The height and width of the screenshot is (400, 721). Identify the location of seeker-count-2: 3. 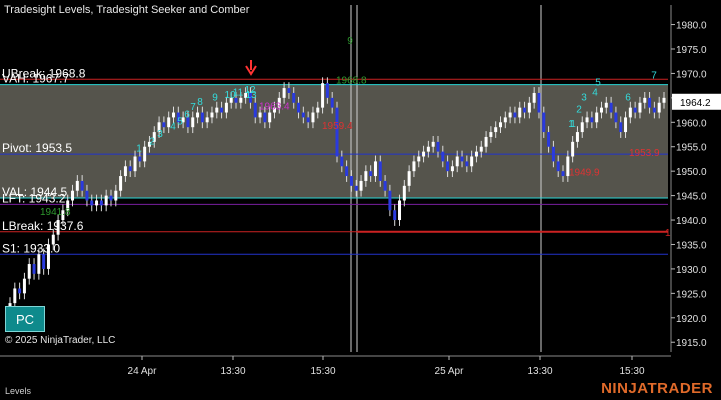
(160, 134).